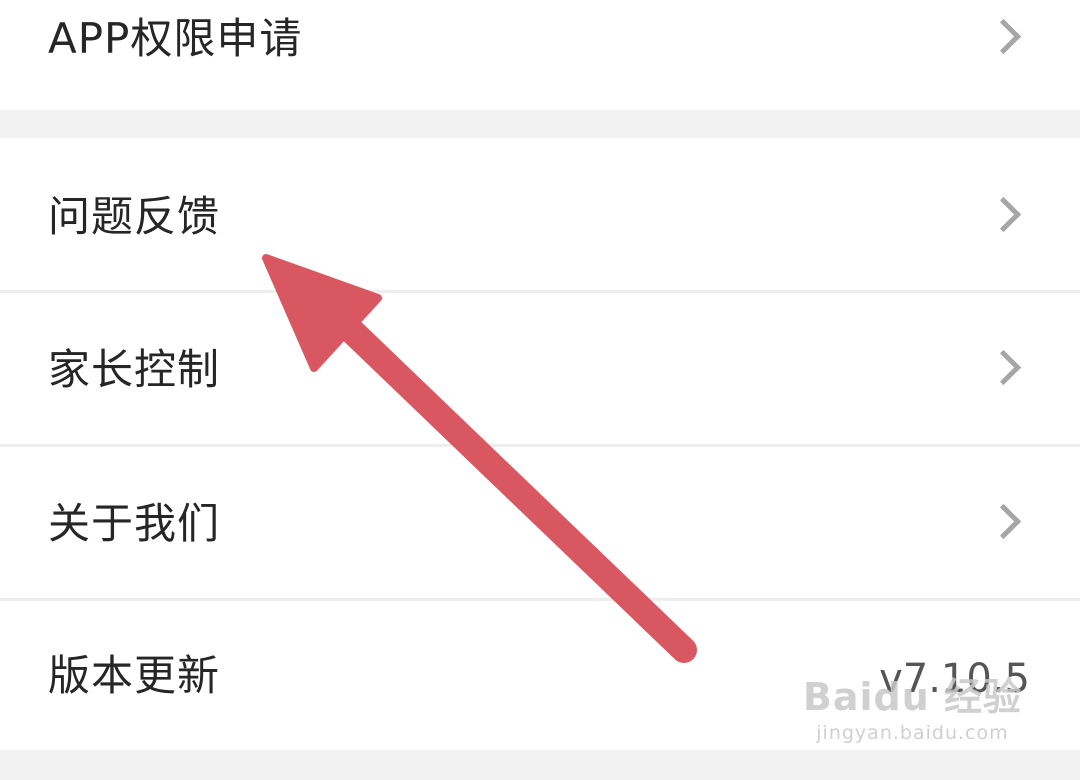 This screenshot has height=780, width=1080. I want to click on menu-item-label: 家长控制, so click(134, 369).